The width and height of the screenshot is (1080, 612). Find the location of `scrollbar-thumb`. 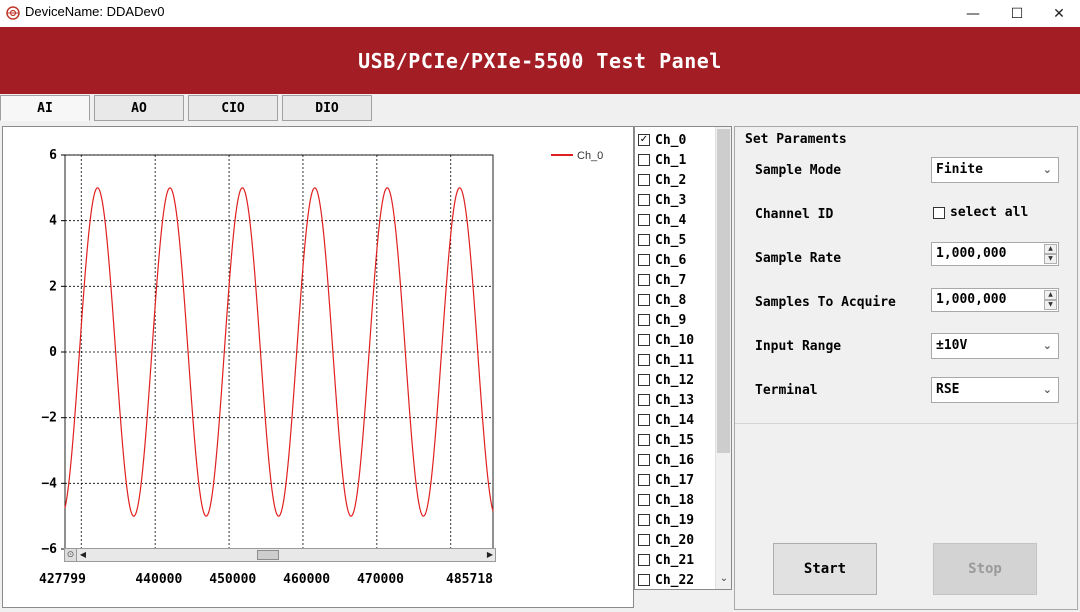

scrollbar-thumb is located at coordinates (268, 555).